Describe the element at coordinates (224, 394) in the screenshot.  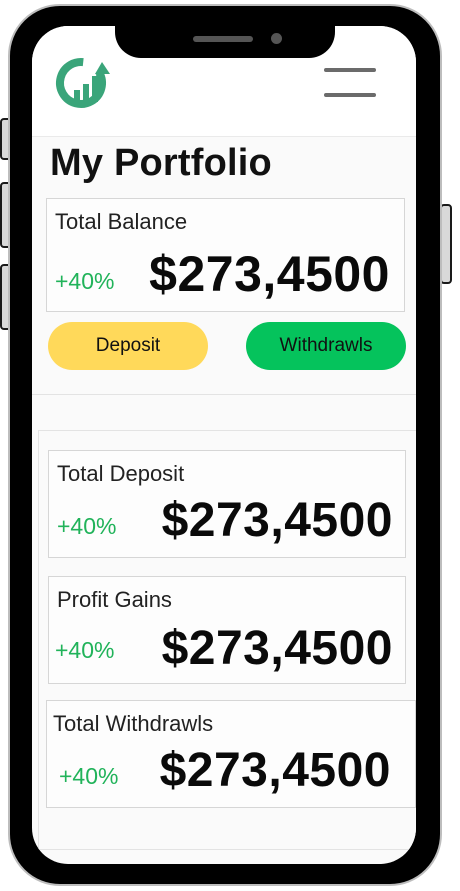
I see `section-divider` at that location.